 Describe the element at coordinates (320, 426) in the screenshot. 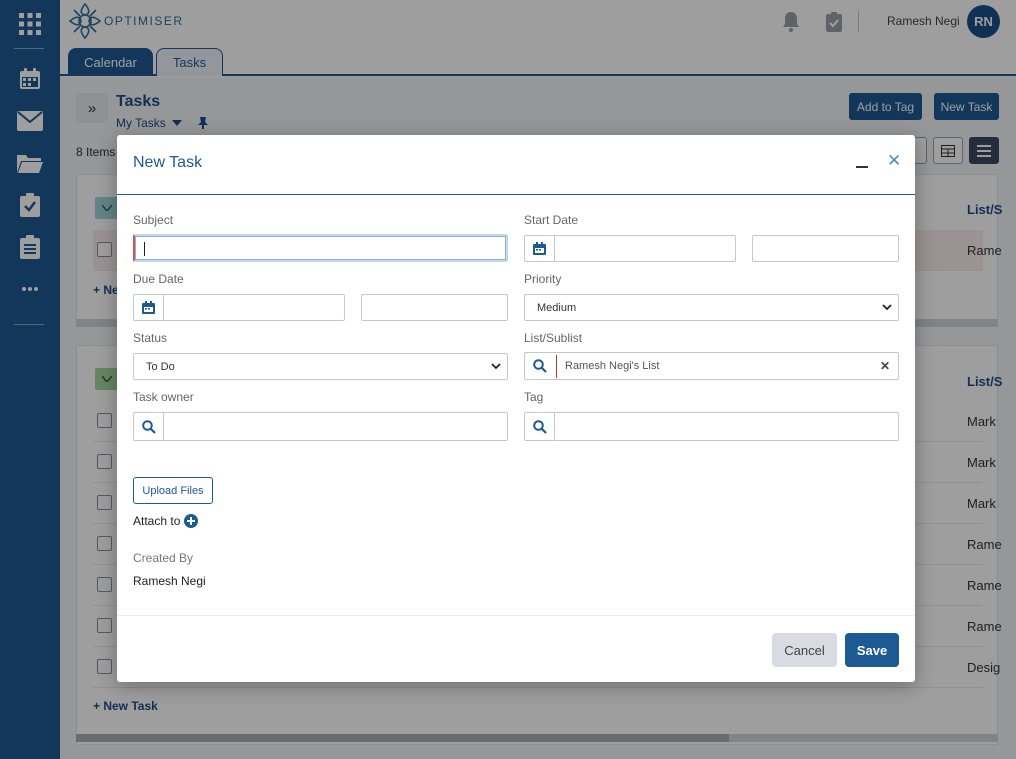

I see `task-owner-lookup` at that location.